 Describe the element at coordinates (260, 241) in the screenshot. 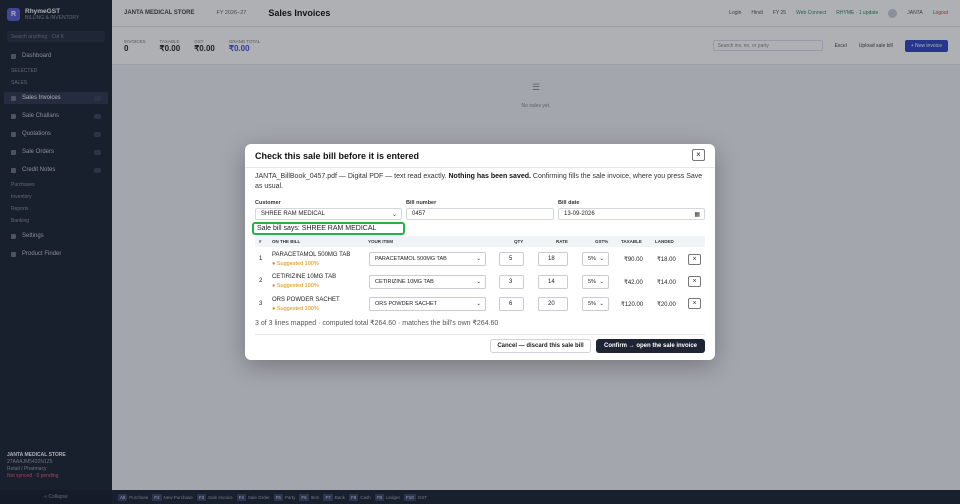

I see `col-num: #` at that location.